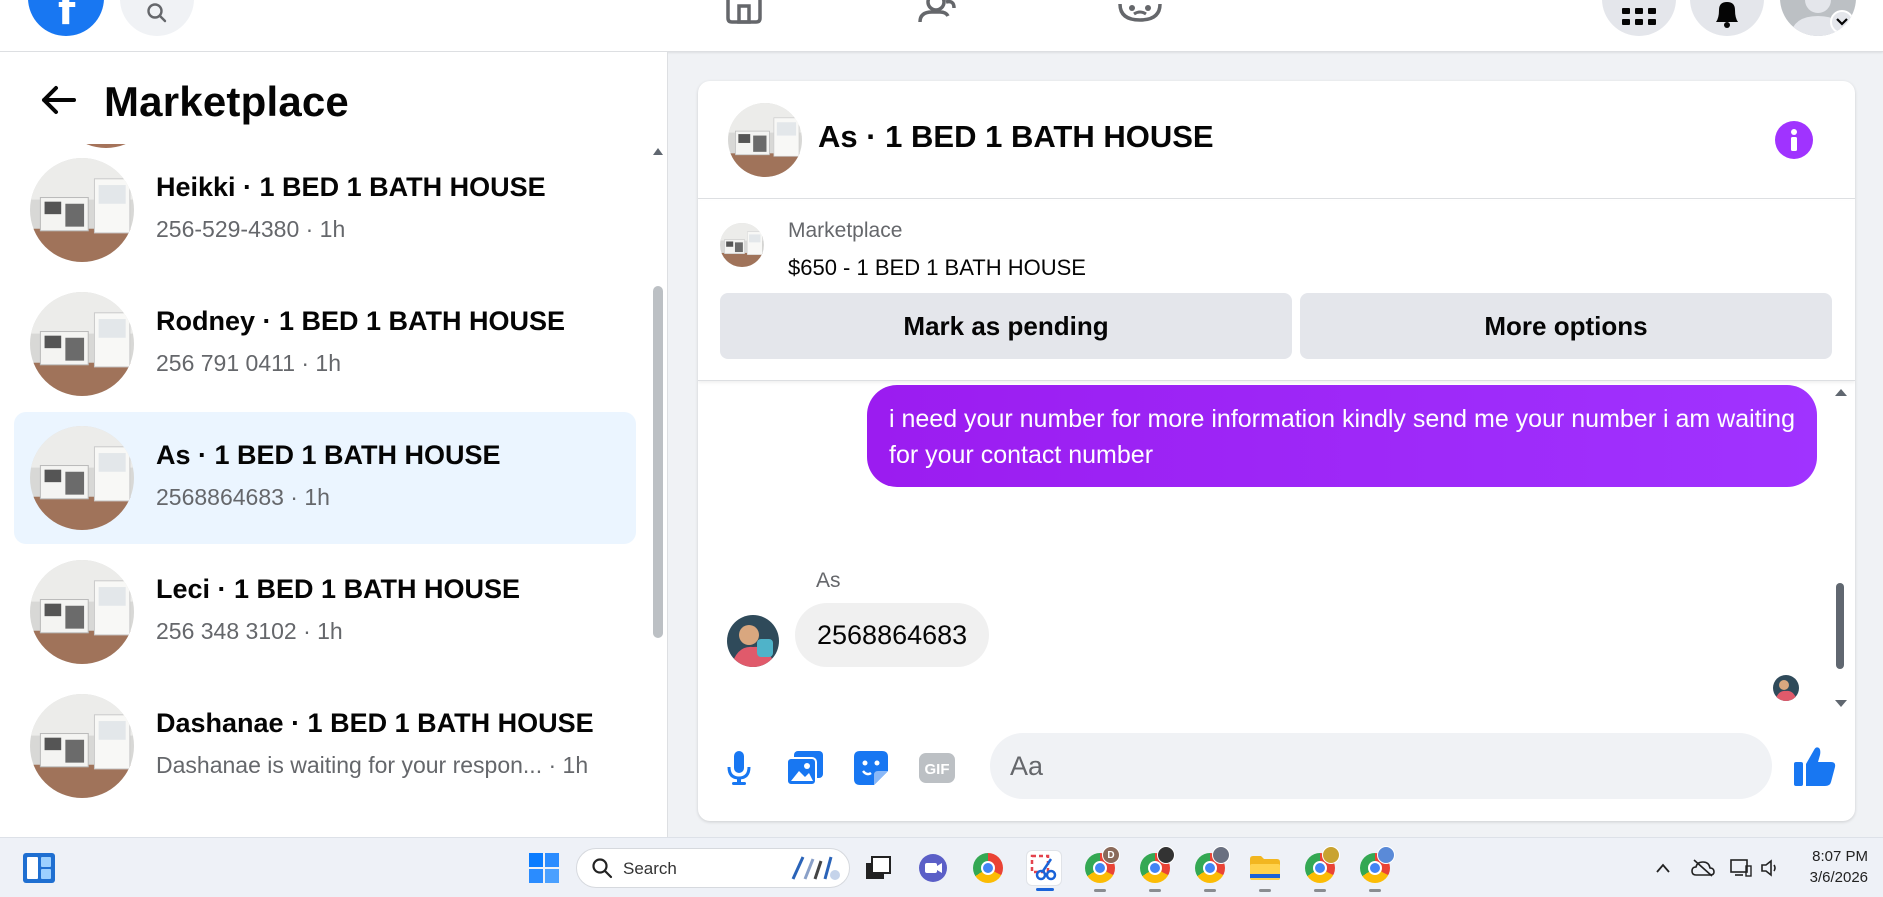  I want to click on sender-avatar, so click(753, 641).